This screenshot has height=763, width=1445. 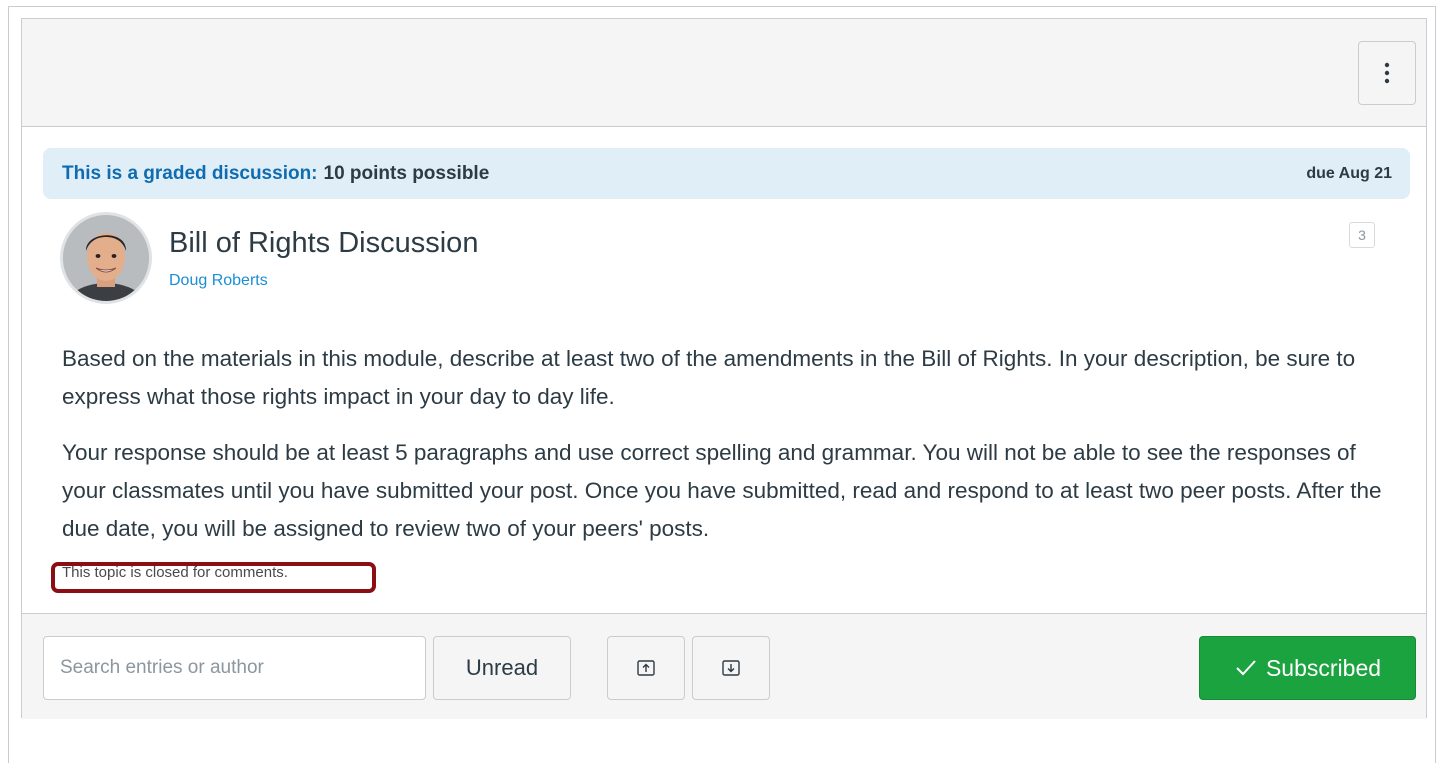 I want to click on discussion-title: Bill of Rights Discussion, so click(x=324, y=243).